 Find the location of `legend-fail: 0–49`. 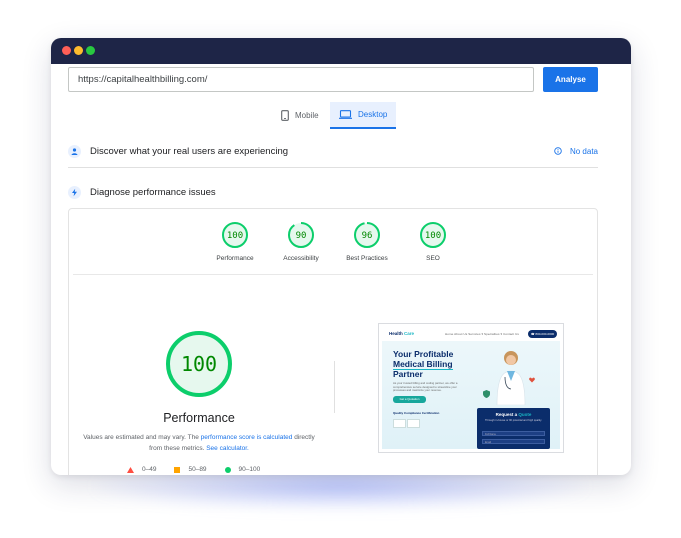

legend-fail: 0–49 is located at coordinates (141, 469).